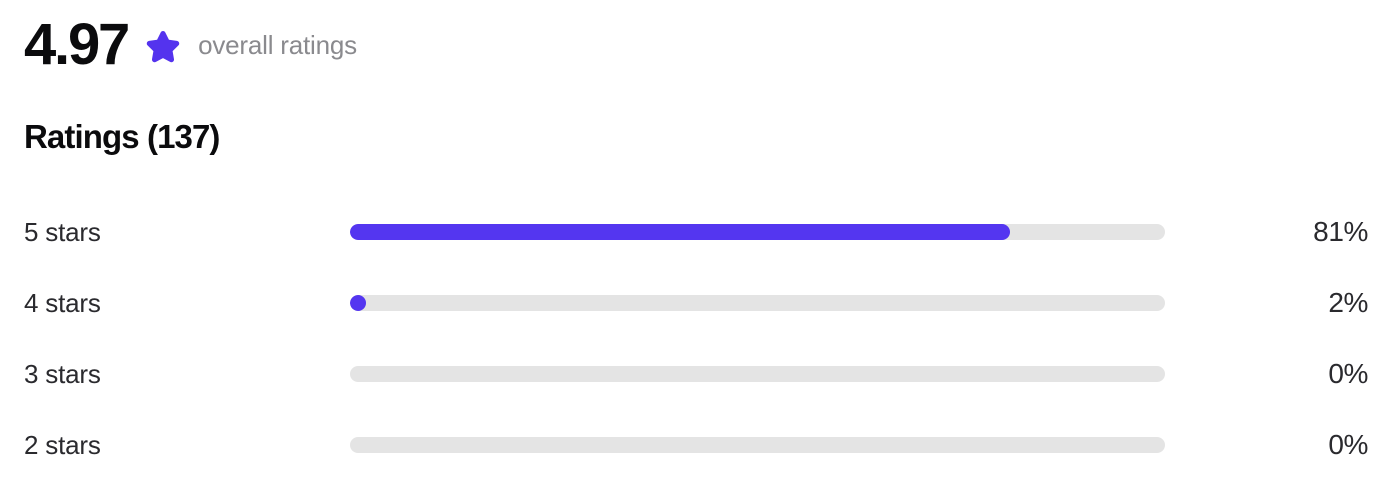 This screenshot has height=500, width=1400. I want to click on rating-row-3-stars: 3 stars 0%, so click(700, 373).